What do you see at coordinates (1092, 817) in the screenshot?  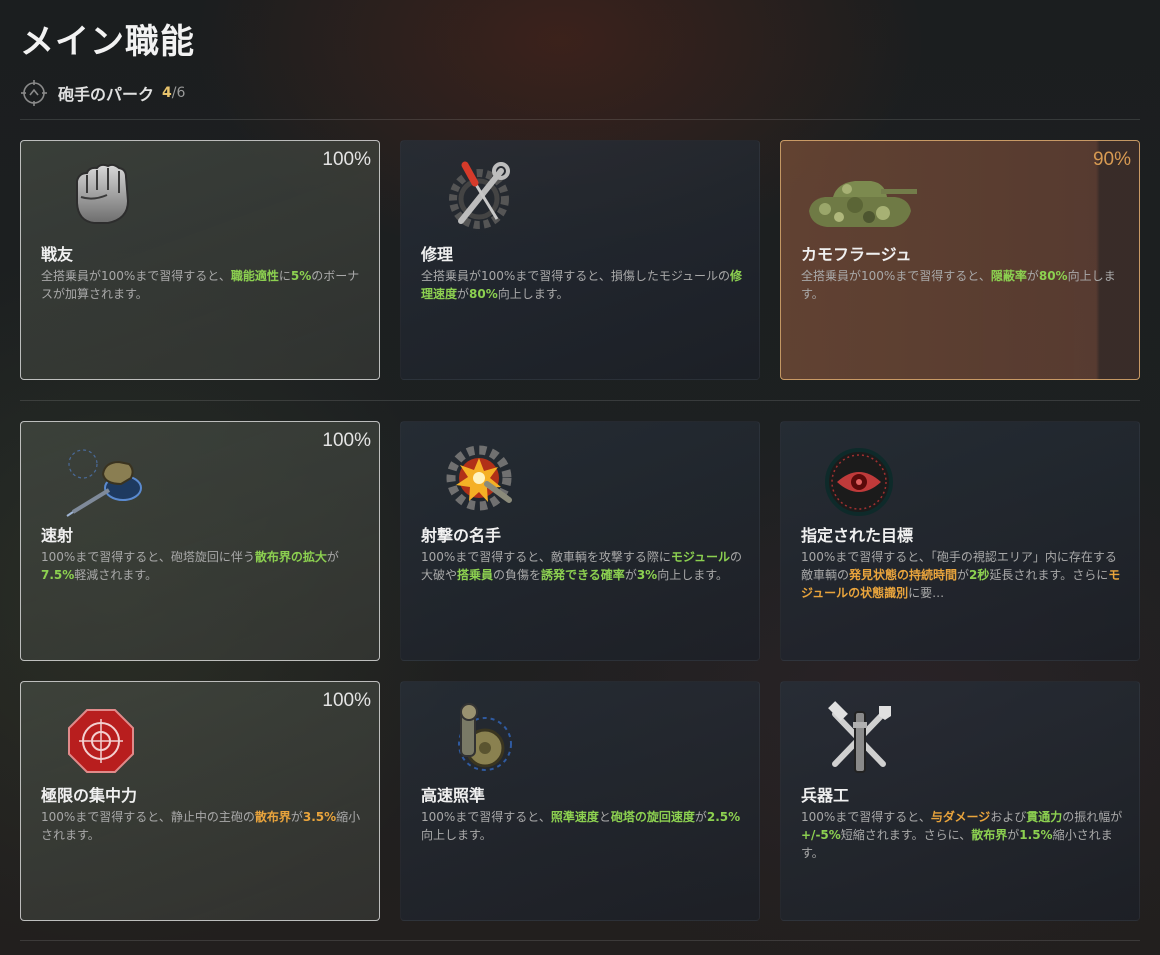 I see `description-text: の振れ幅が` at bounding box center [1092, 817].